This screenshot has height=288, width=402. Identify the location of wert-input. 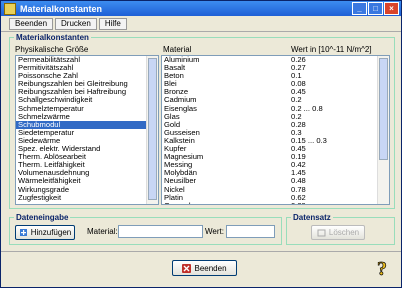
(250, 231).